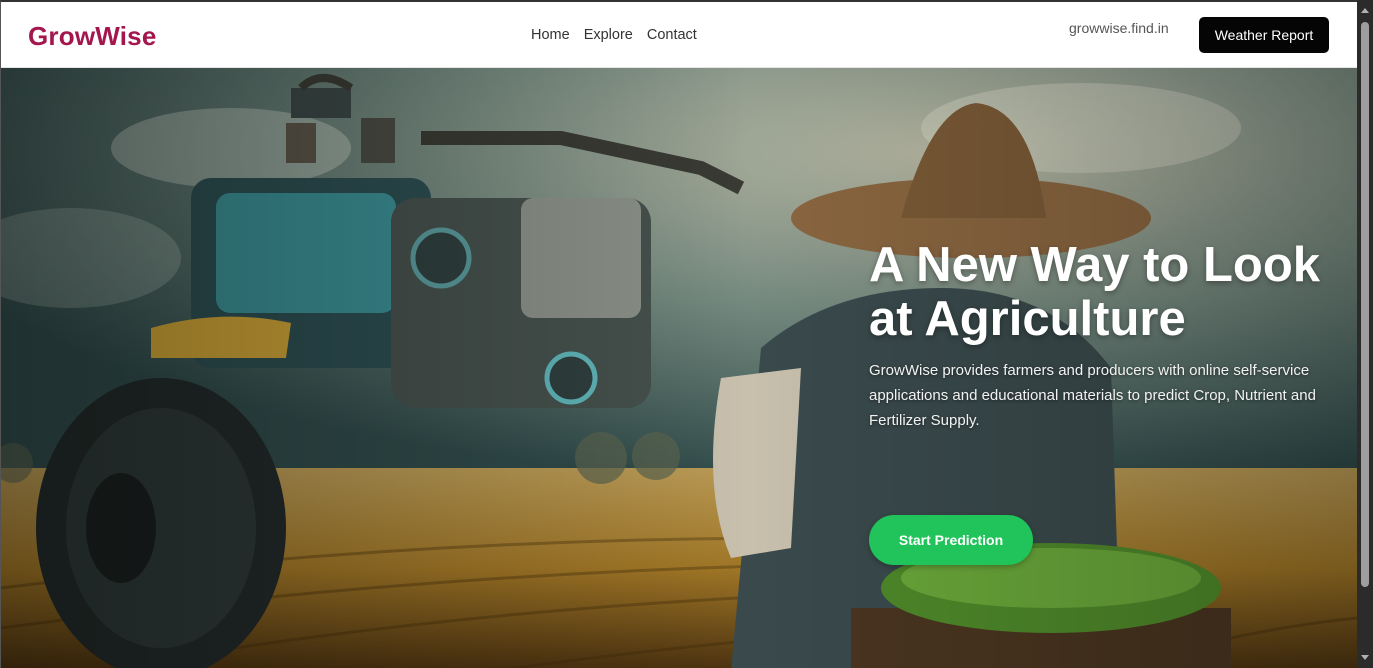 The image size is (1373, 668). What do you see at coordinates (550, 35) in the screenshot?
I see `nav-item-home: Home` at bounding box center [550, 35].